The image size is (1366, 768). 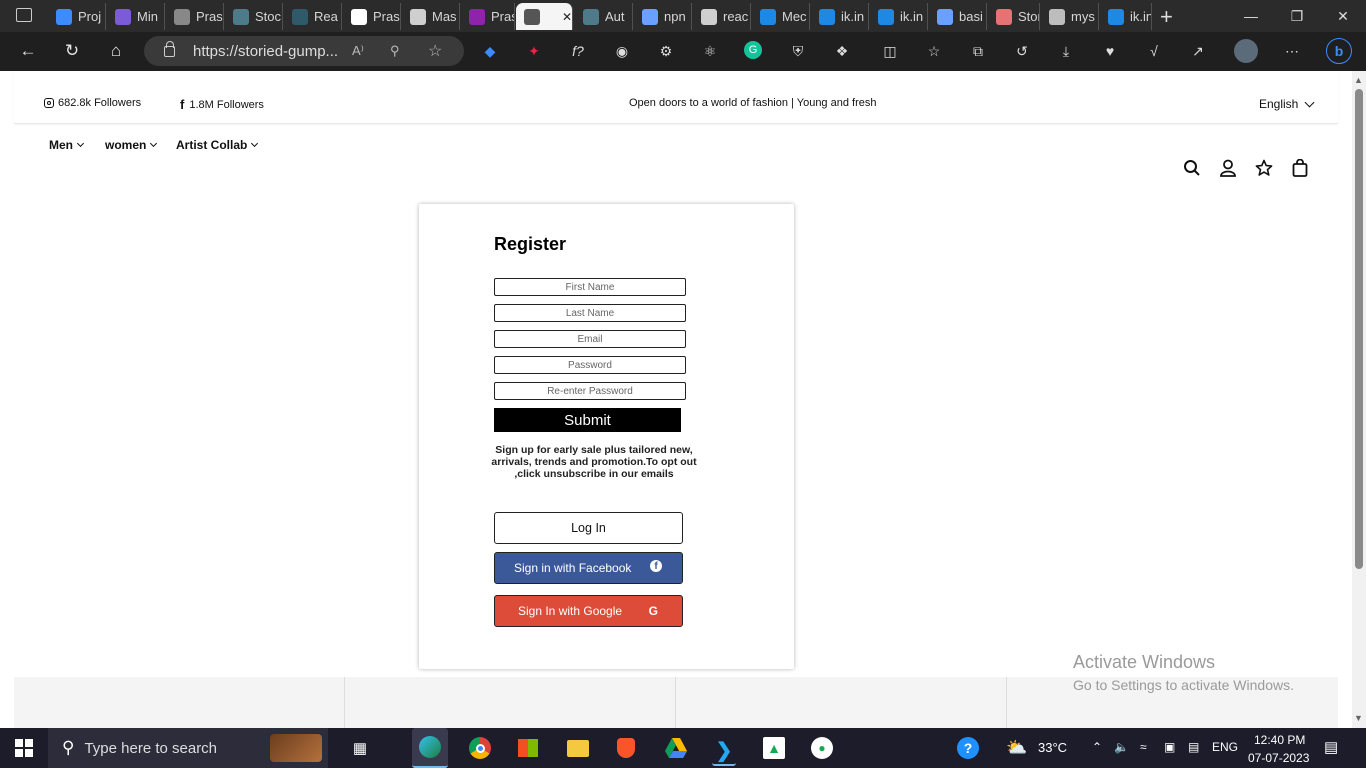 I want to click on close-tab-icon: ✕, so click(x=567, y=17).